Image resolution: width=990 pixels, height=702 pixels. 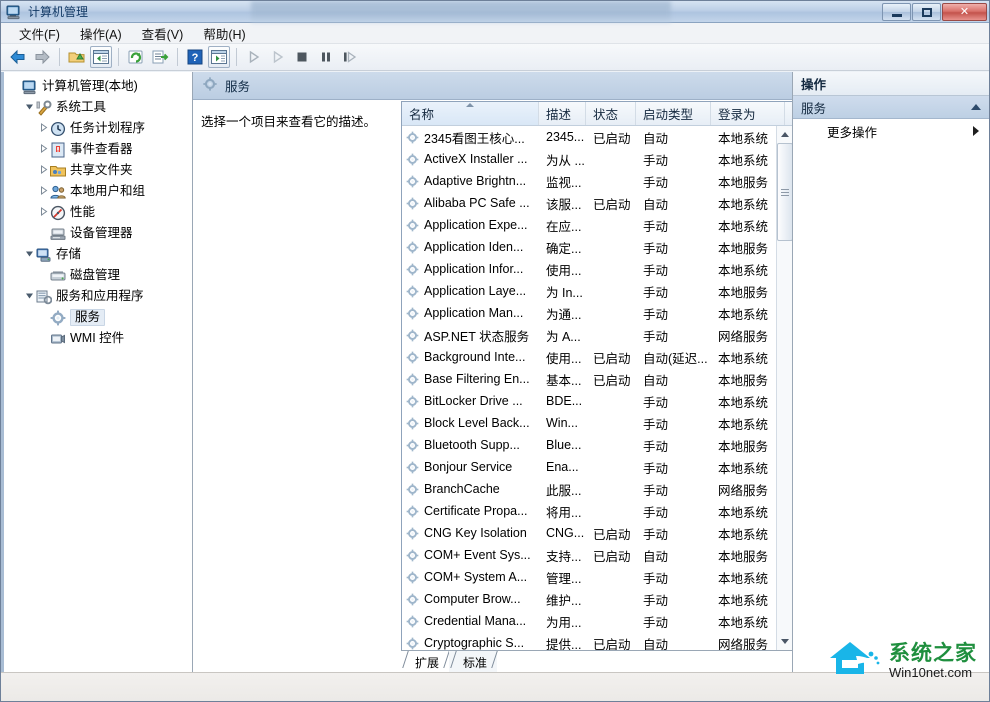 I want to click on table-row: BranchCache 此服... 手动 网络服务, so click(x=597, y=489).